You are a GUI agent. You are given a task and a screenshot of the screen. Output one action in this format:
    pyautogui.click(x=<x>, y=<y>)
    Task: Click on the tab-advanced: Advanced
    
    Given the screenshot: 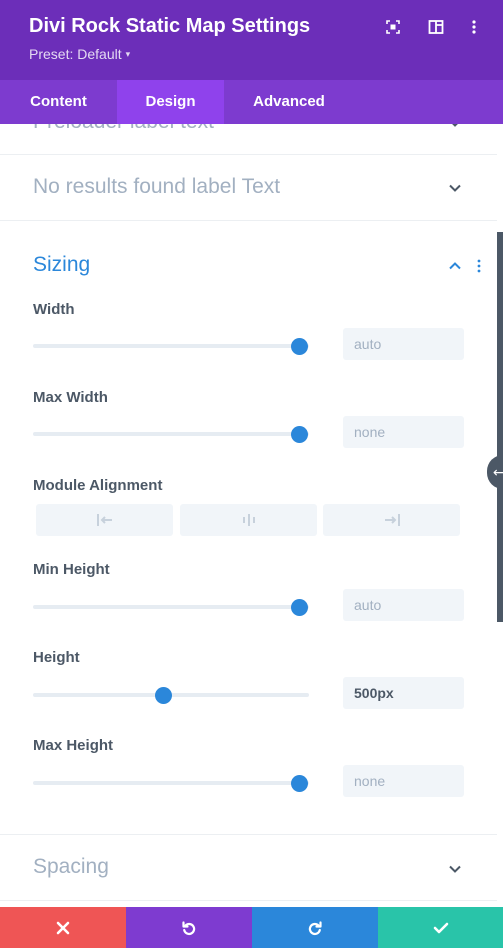 What is the action you would take?
    pyautogui.click(x=289, y=102)
    